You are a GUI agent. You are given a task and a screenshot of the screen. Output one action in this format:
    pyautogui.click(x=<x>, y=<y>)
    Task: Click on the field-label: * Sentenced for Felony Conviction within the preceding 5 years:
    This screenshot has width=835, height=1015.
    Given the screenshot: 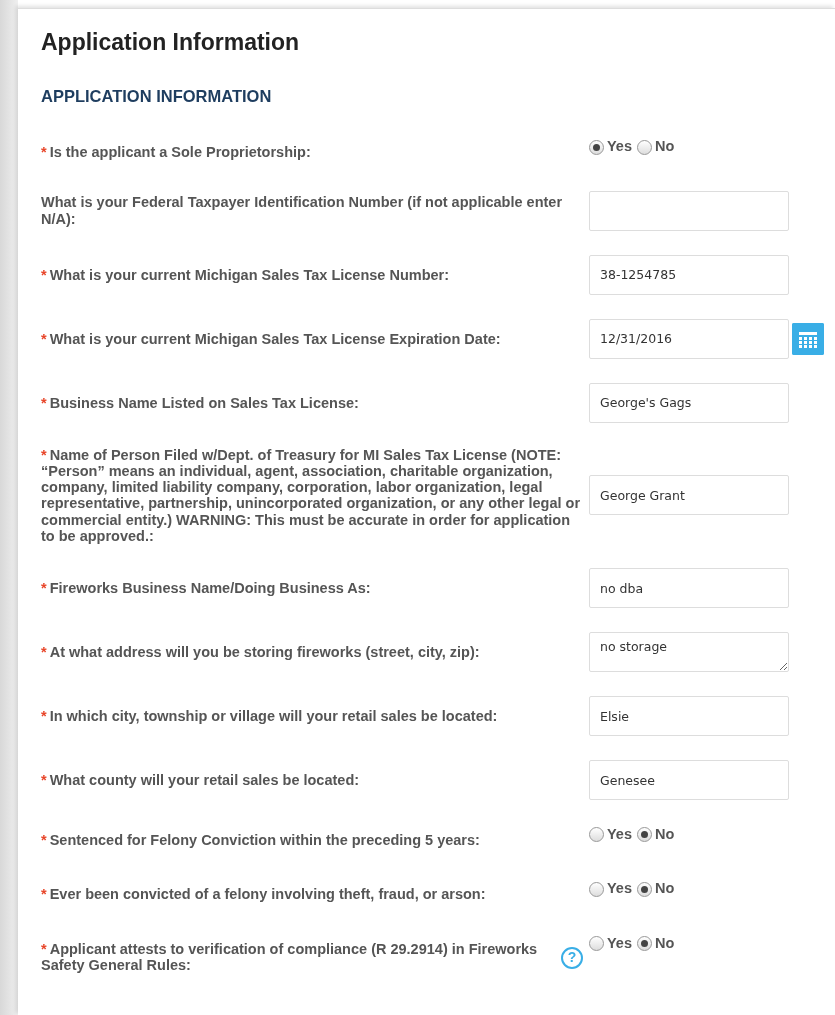 What is the action you would take?
    pyautogui.click(x=261, y=840)
    